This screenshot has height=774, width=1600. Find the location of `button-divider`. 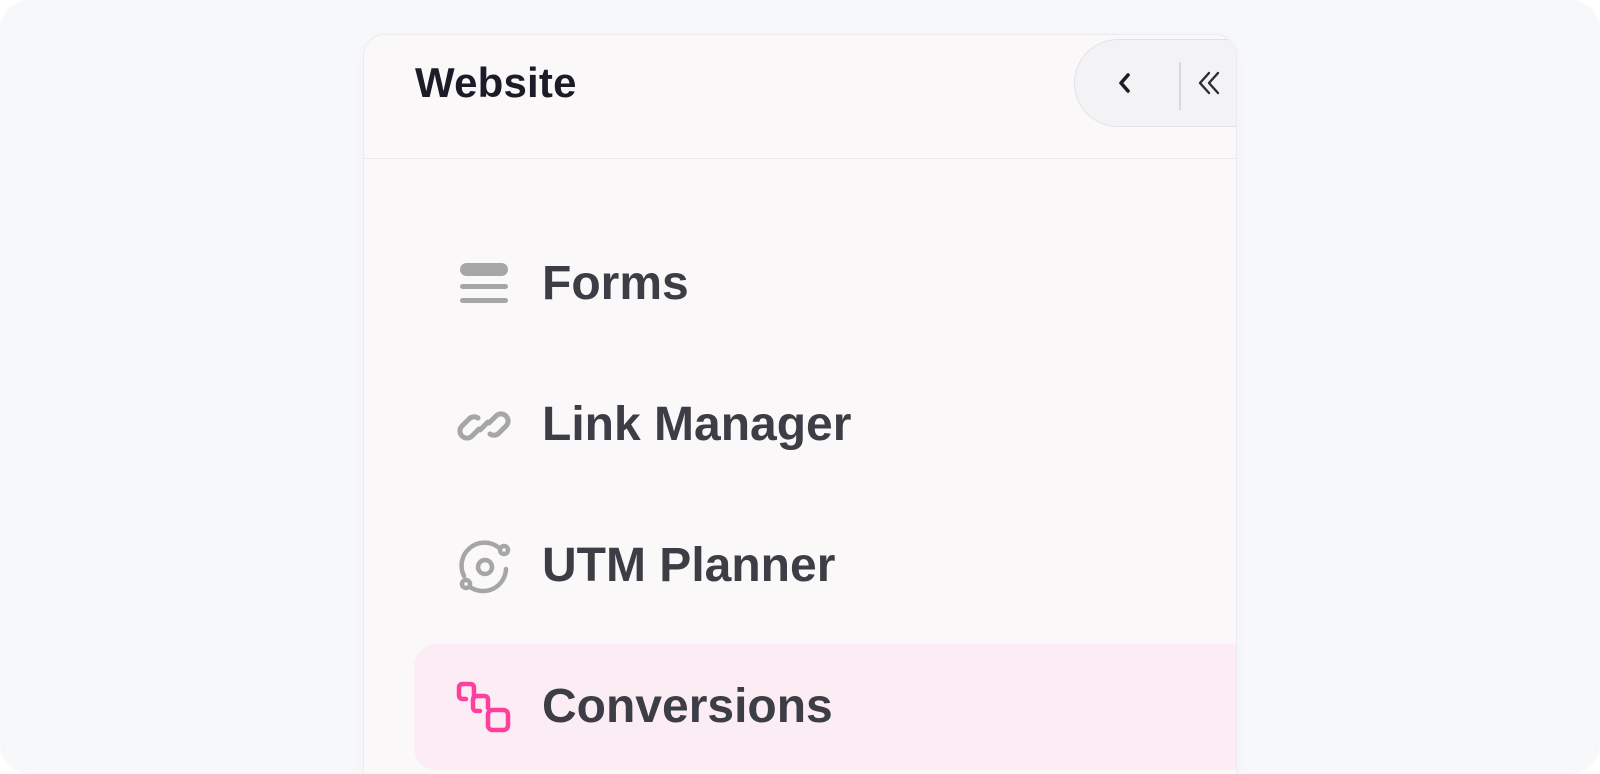

button-divider is located at coordinates (1180, 86).